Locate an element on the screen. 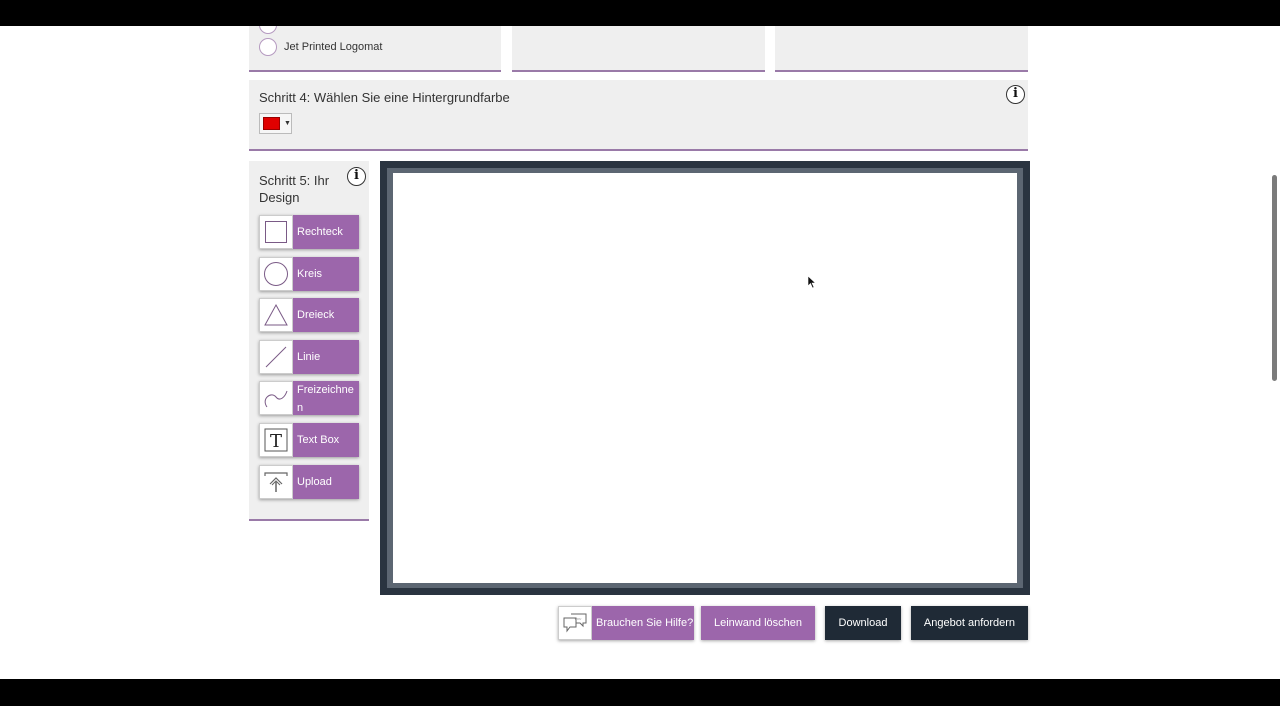 The width and height of the screenshot is (1280, 706). chat-bubbles-icon: ᵕᵕᵕ is located at coordinates (575, 623).